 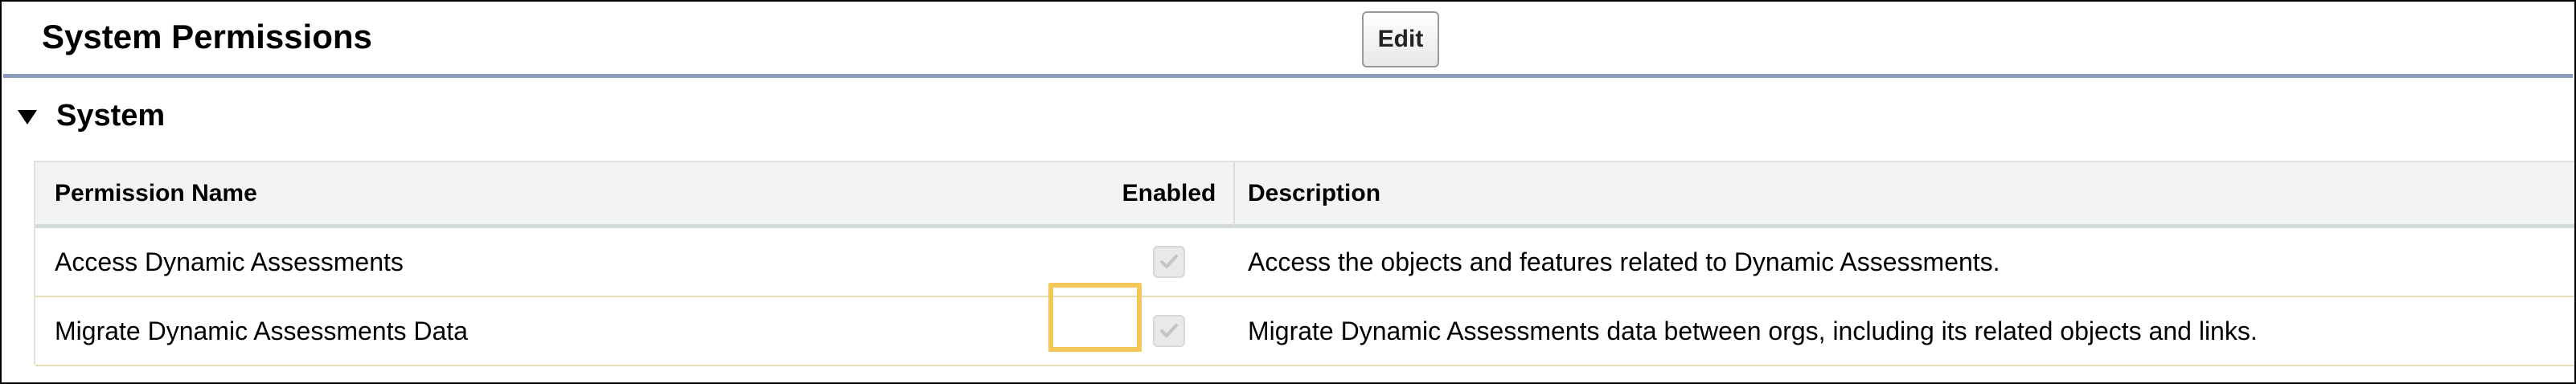 I want to click on page-title: System Permissions, so click(x=207, y=36).